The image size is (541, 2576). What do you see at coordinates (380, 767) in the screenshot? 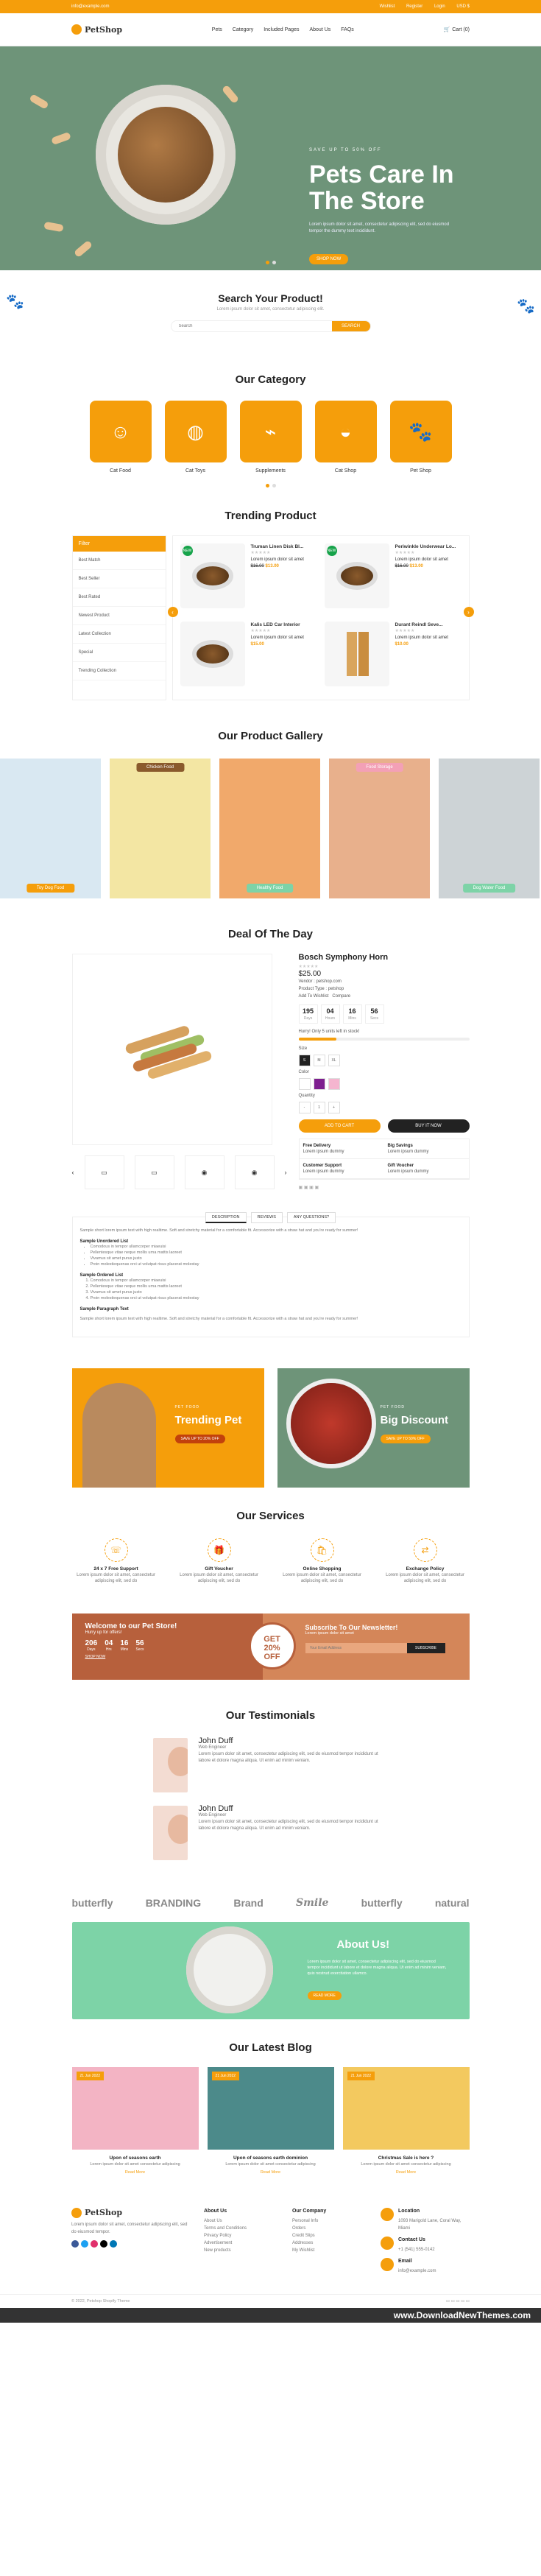
I see `gallery-label: Food Storage` at bounding box center [380, 767].